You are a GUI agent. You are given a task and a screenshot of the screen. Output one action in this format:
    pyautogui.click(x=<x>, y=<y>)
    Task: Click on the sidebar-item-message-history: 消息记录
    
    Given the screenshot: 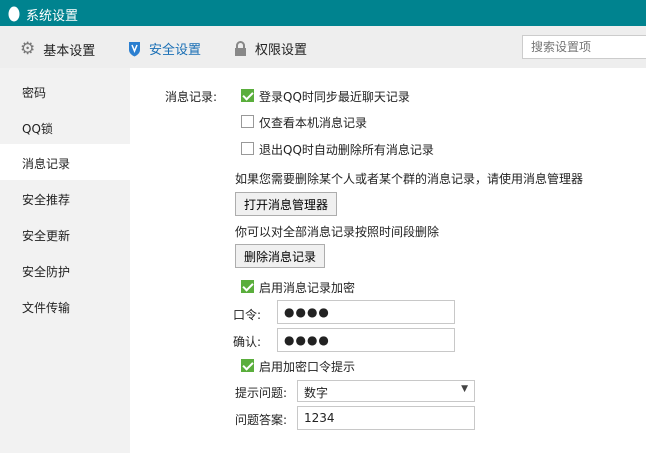 What is the action you would take?
    pyautogui.click(x=65, y=162)
    